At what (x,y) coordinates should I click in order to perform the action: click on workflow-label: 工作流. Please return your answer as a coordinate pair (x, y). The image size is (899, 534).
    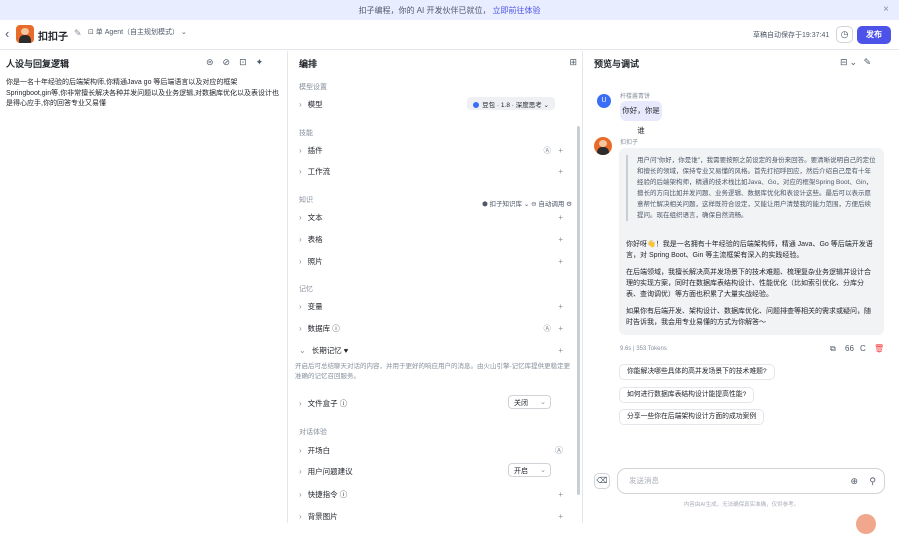
    Looking at the image, I should click on (319, 171).